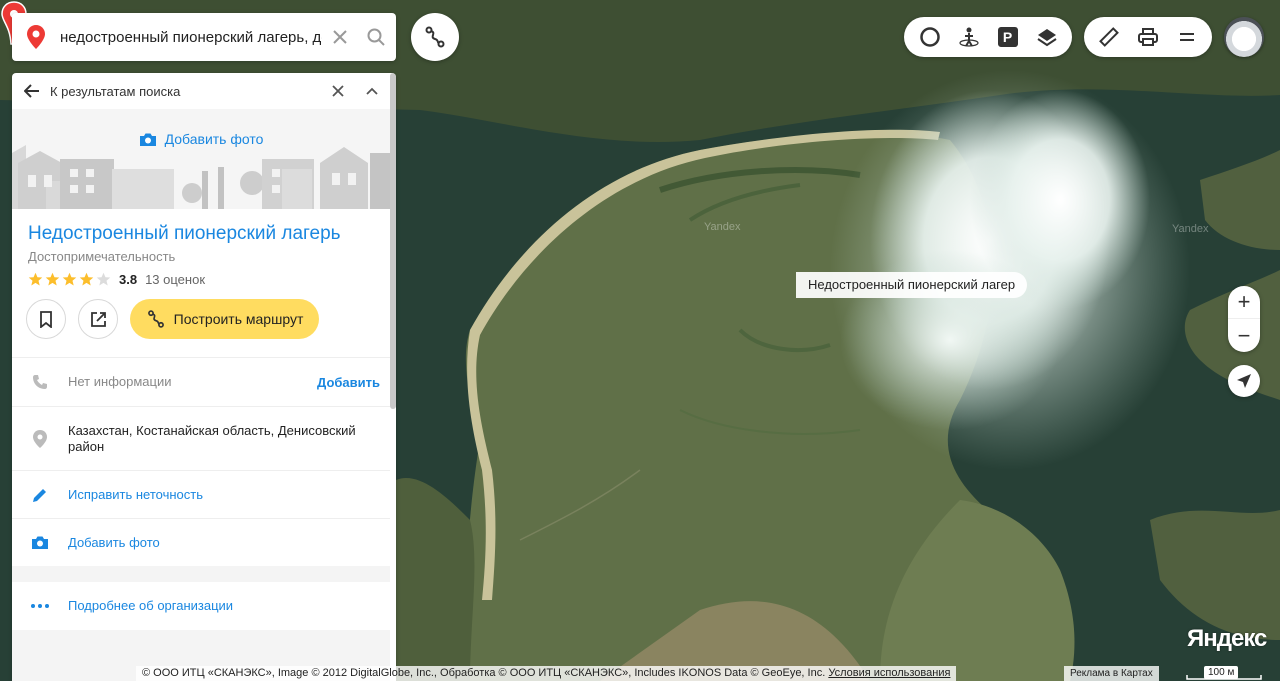 Image resolution: width=1280 pixels, height=681 pixels. I want to click on parking-icon: P, so click(1007, 37).